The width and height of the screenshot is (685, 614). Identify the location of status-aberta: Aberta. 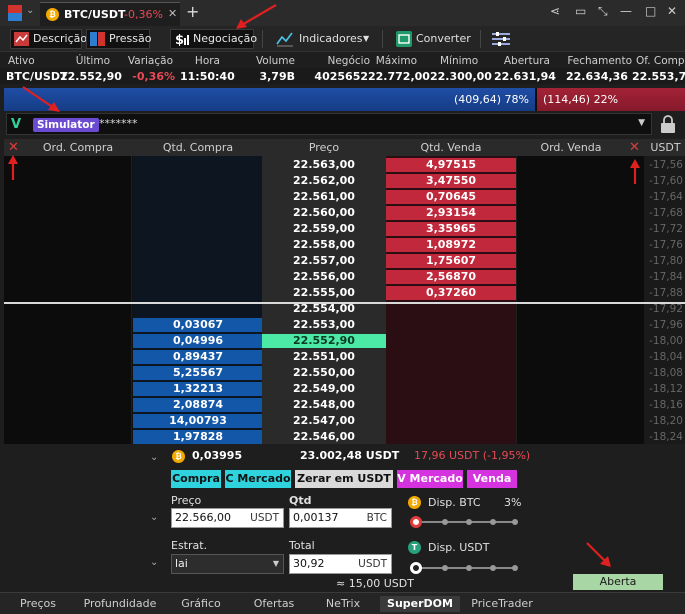
(618, 582).